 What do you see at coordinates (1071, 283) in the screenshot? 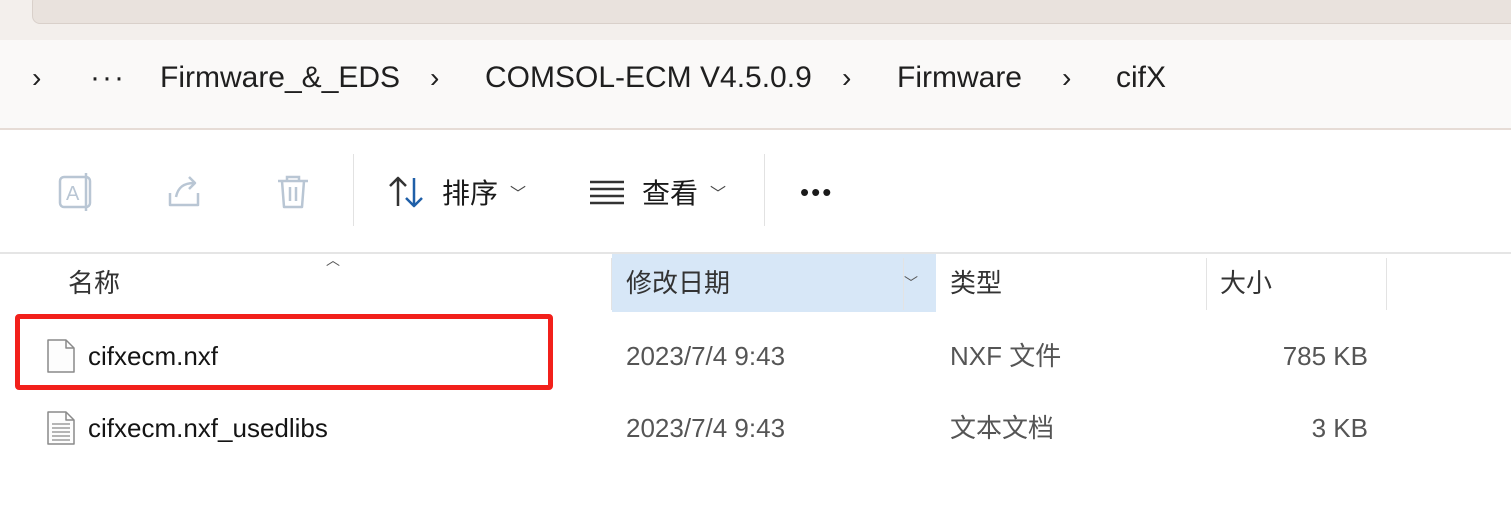
I see `column-header-type: 类型` at bounding box center [1071, 283].